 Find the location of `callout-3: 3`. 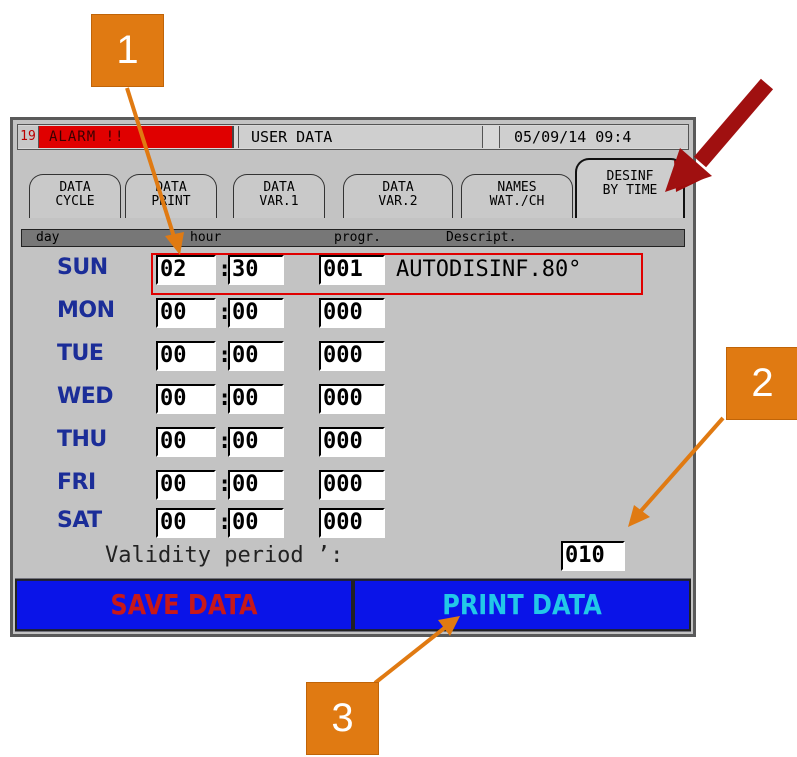

callout-3: 3 is located at coordinates (342, 718).